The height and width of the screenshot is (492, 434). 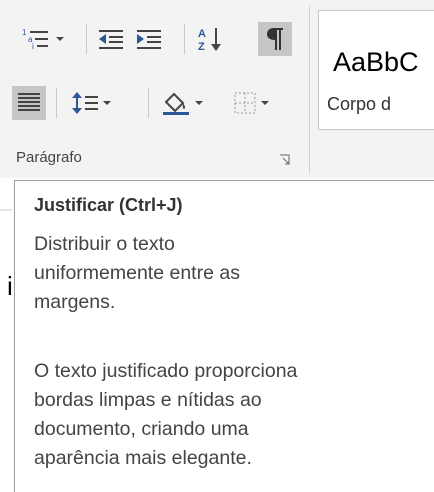 What do you see at coordinates (376, 62) in the screenshot?
I see `style-sample-text: AaBbC` at bounding box center [376, 62].